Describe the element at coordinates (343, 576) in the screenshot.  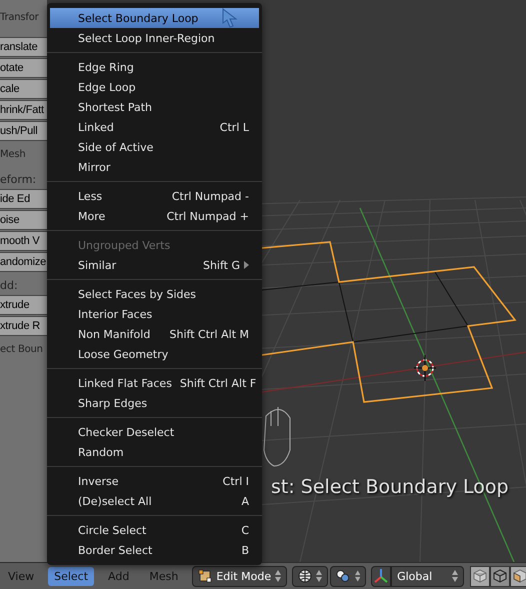
I see `linked-circles-icon` at that location.